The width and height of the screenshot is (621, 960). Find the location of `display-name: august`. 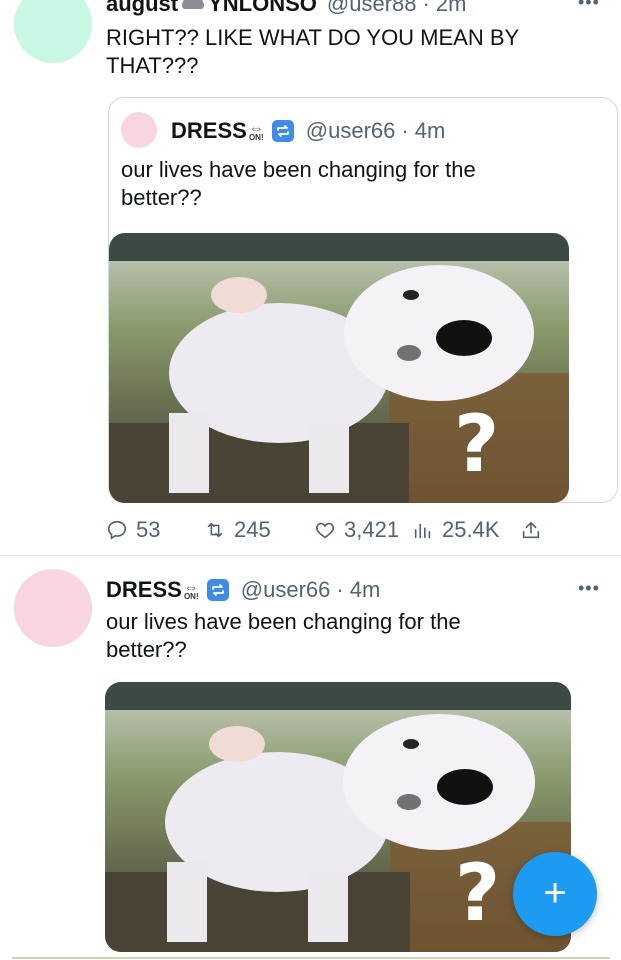

display-name: august is located at coordinates (142, 8).